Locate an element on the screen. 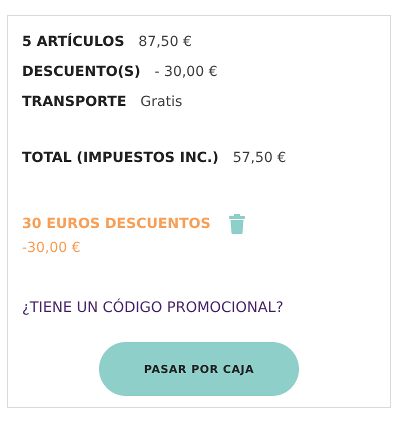 The width and height of the screenshot is (408, 424). summary-value: 87,50 € is located at coordinates (165, 42).